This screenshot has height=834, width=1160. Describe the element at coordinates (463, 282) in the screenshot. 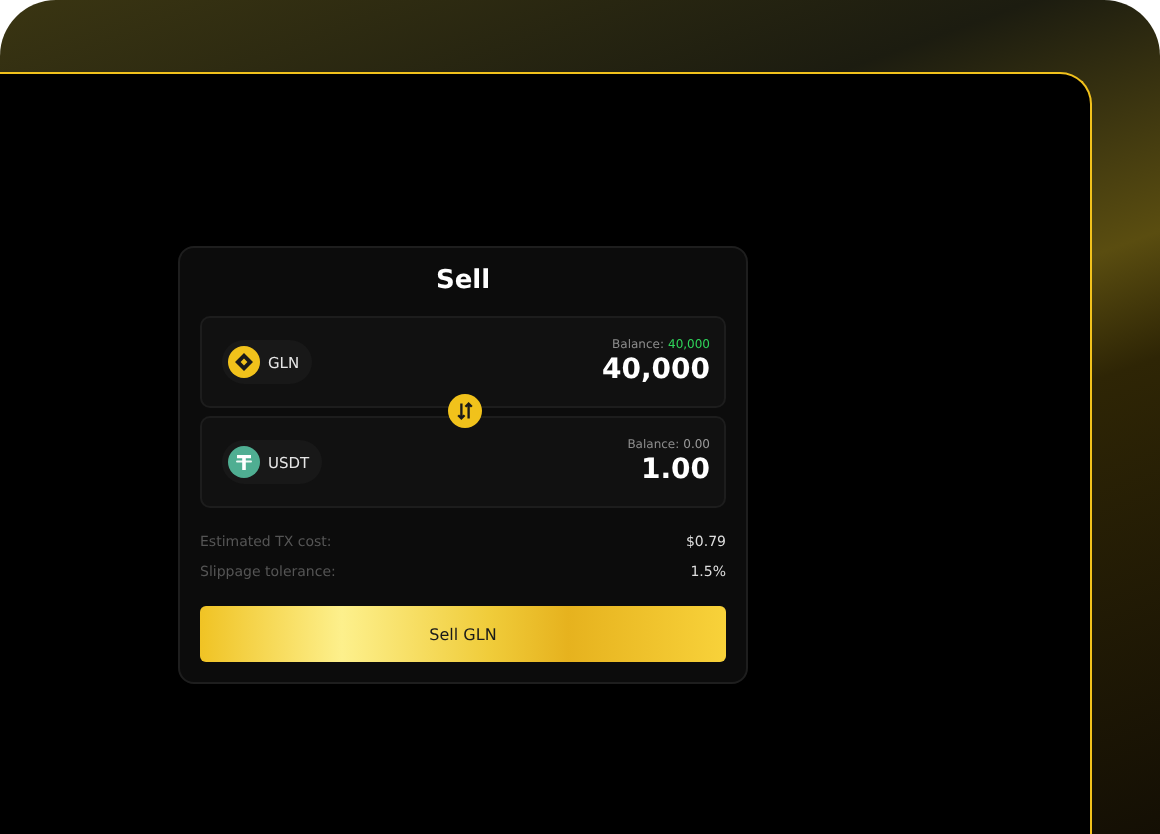

I see `card-title: Sell` at that location.